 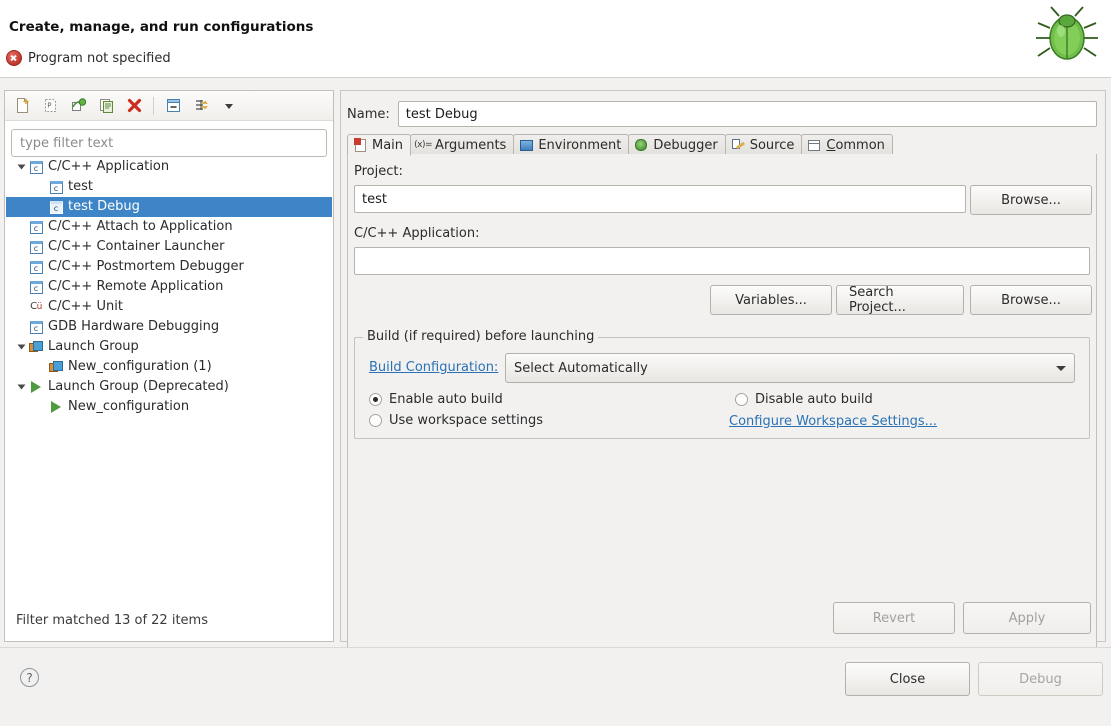 I want to click on tree-item: c C/C++ Postmortem Debugger, so click(x=169, y=267).